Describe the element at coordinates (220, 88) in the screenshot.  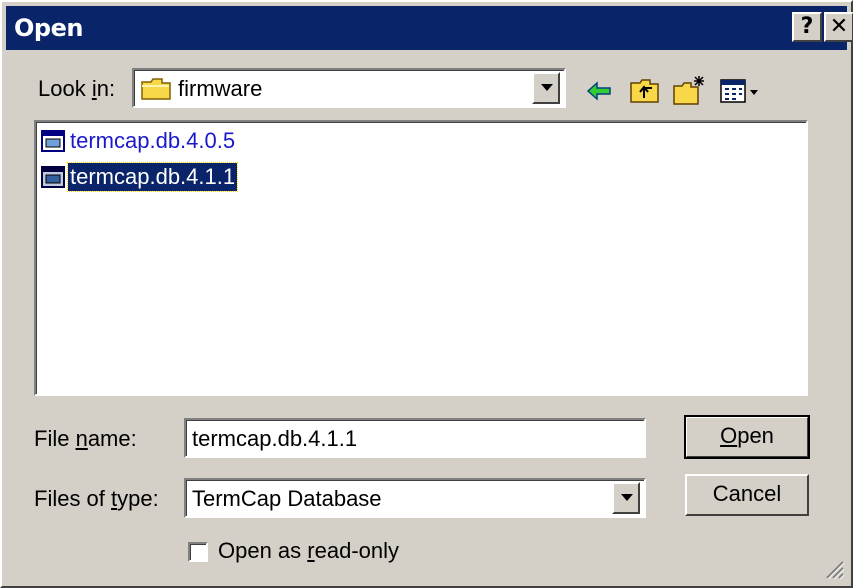
I see `look-in-value: firmware` at that location.